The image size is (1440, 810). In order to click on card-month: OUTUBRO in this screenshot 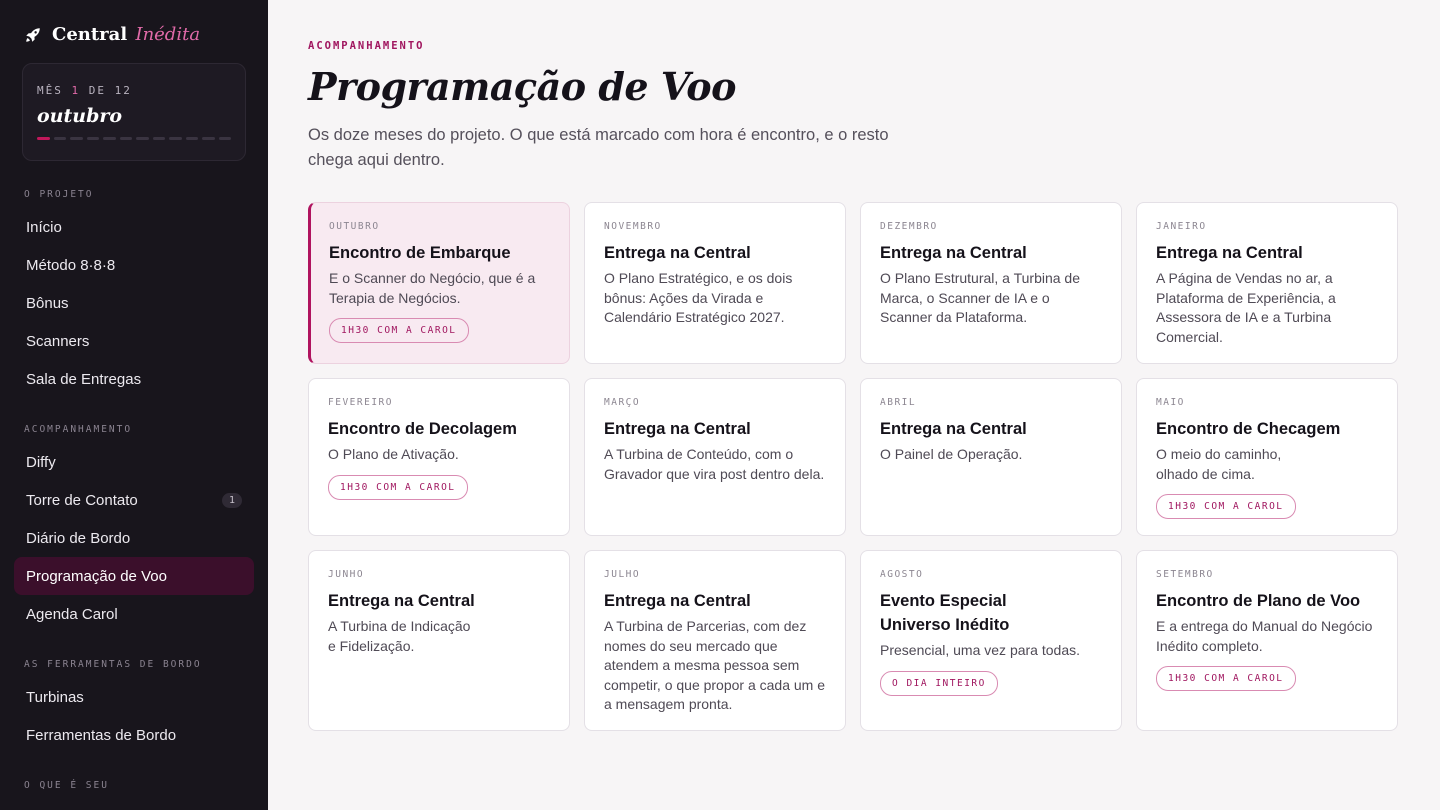, I will do `click(354, 226)`.